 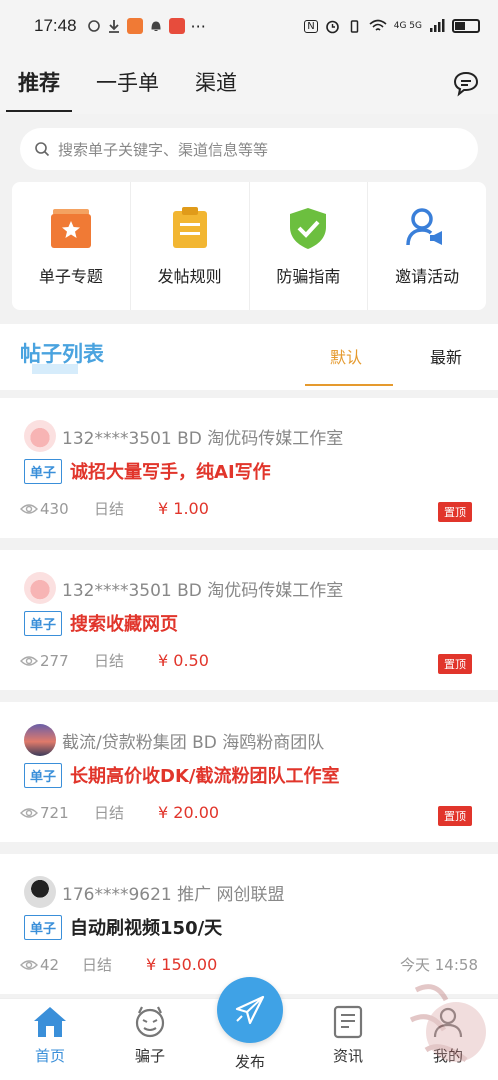 What do you see at coordinates (198, 26) in the screenshot?
I see `more-notifications: ···` at bounding box center [198, 26].